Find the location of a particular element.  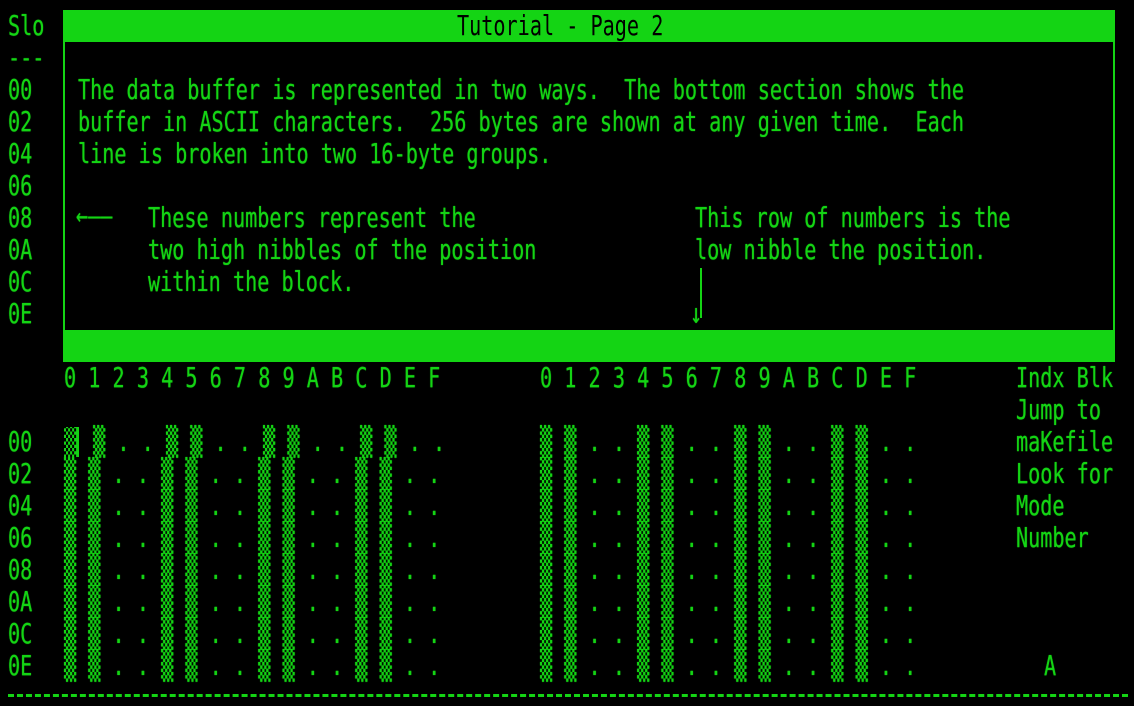

dialog-paragraph-line: line is broken into two 16-byte groups. is located at coordinates (315, 153).